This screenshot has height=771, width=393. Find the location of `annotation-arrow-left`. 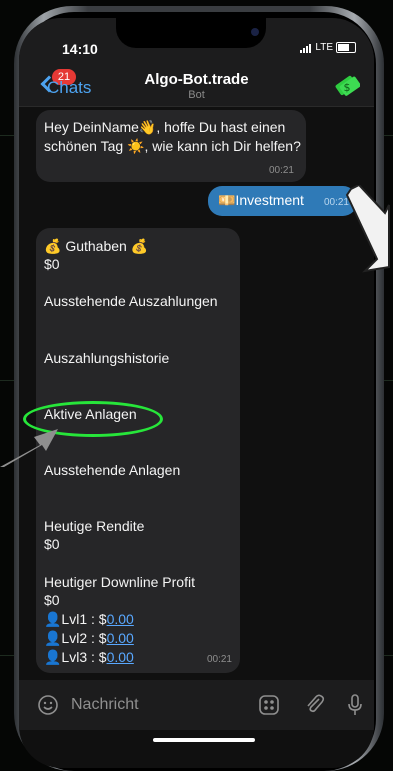

annotation-arrow-left is located at coordinates (29, 448).